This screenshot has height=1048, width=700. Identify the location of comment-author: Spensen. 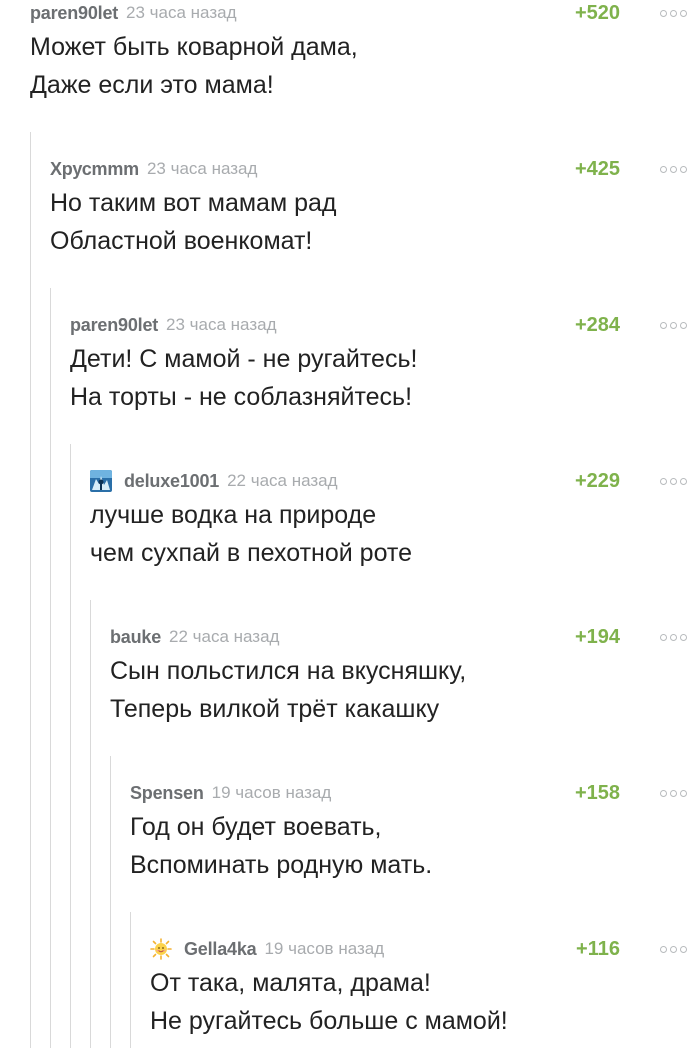
(167, 793).